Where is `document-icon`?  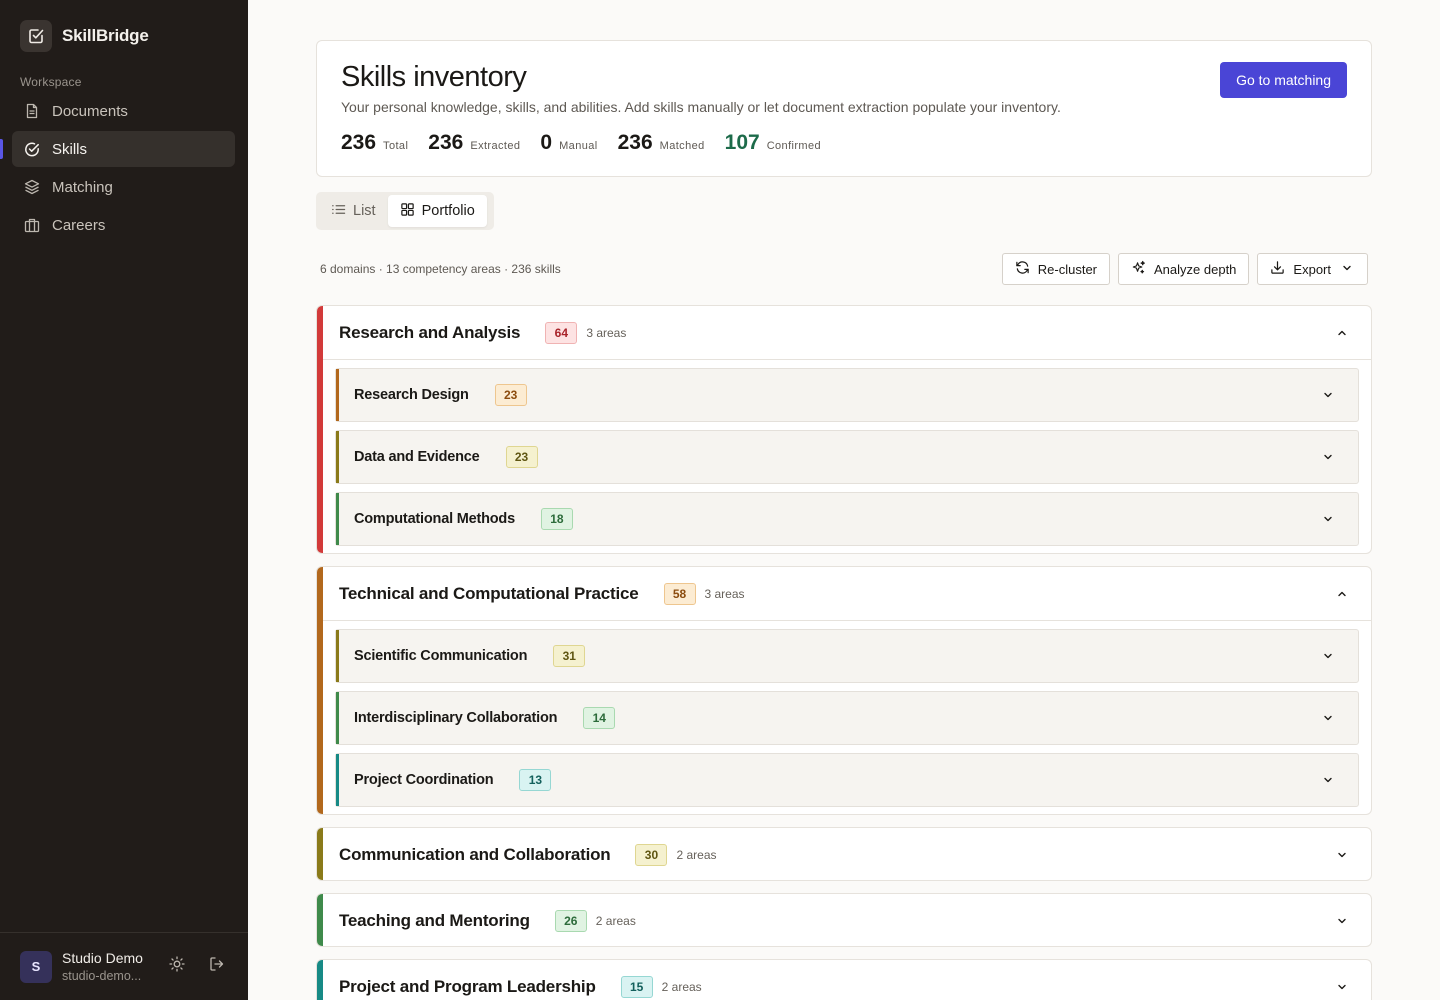
document-icon is located at coordinates (32, 111).